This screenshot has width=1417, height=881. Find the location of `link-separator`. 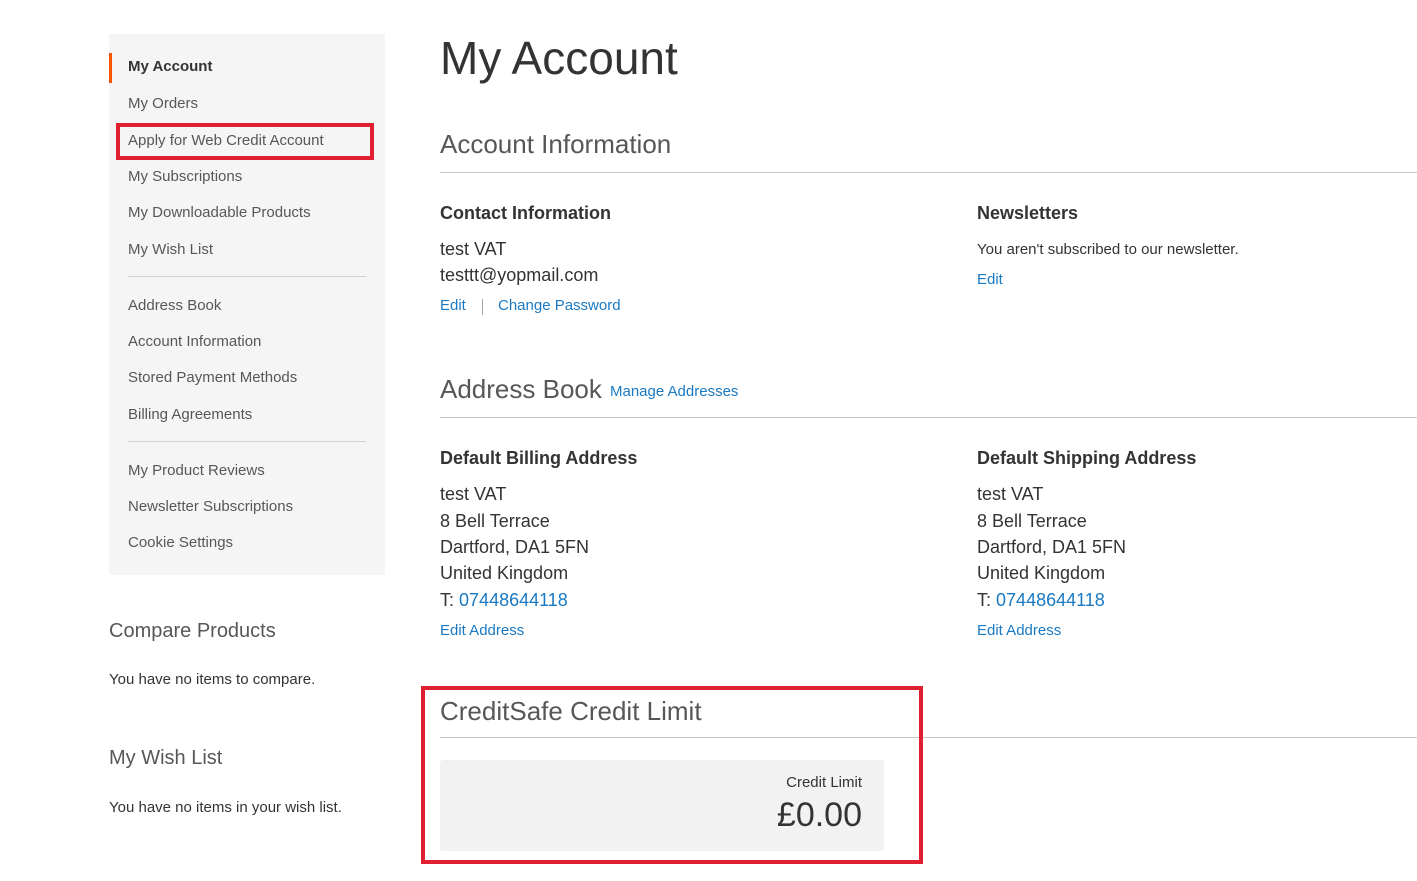

link-separator is located at coordinates (482, 307).